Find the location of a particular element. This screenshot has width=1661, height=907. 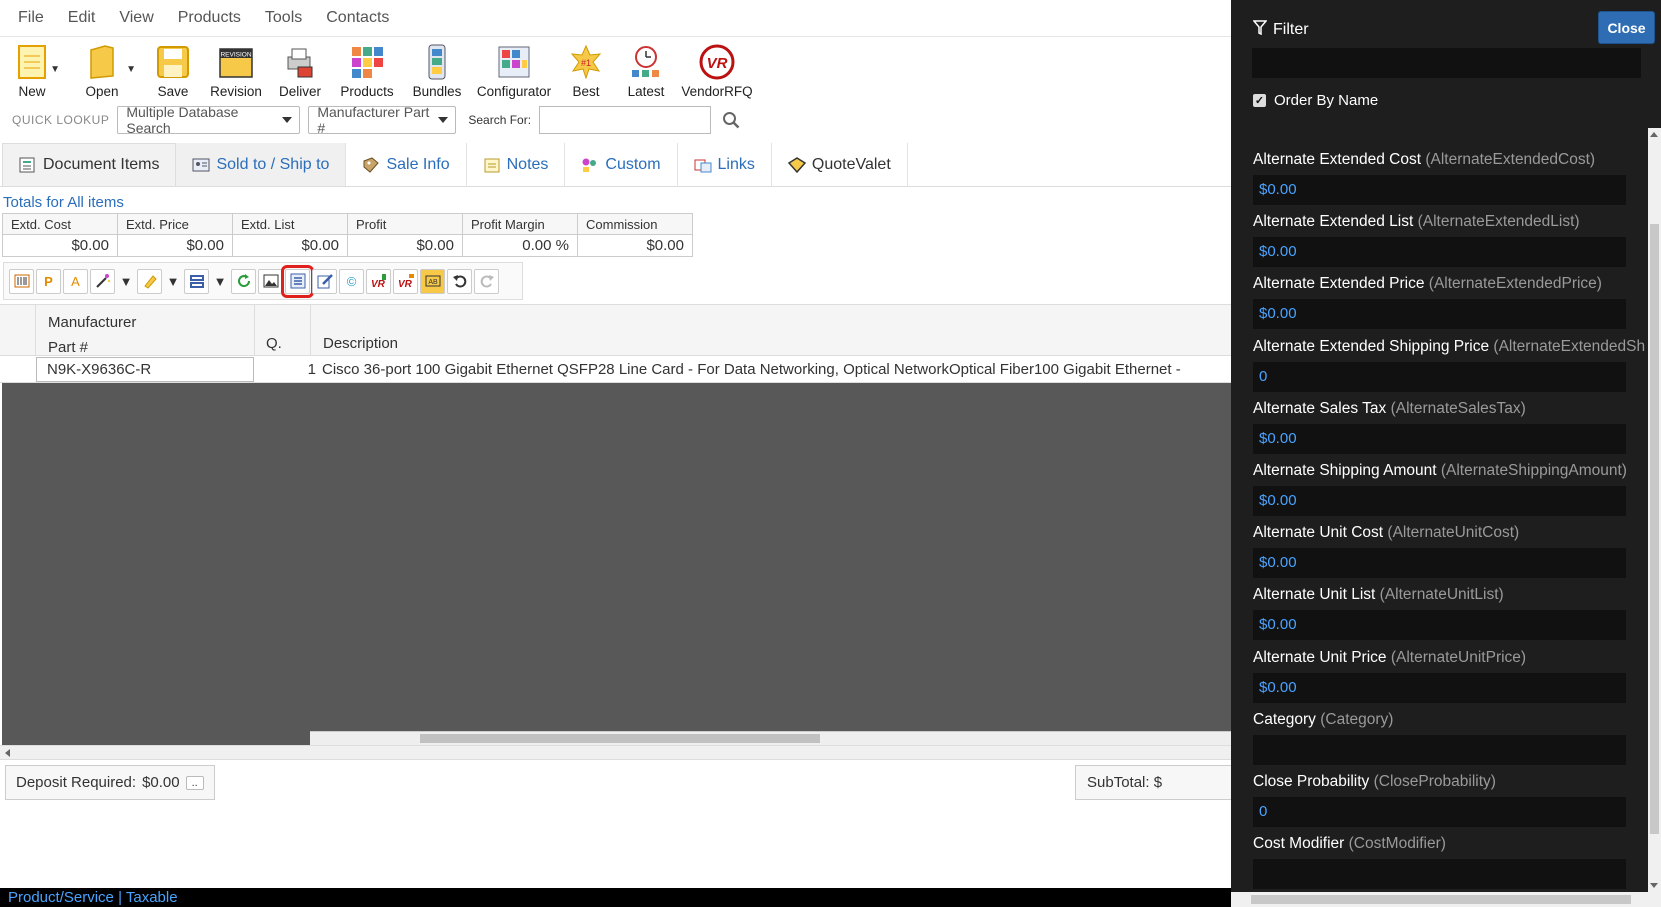

menu-view: View is located at coordinates (138, 18).